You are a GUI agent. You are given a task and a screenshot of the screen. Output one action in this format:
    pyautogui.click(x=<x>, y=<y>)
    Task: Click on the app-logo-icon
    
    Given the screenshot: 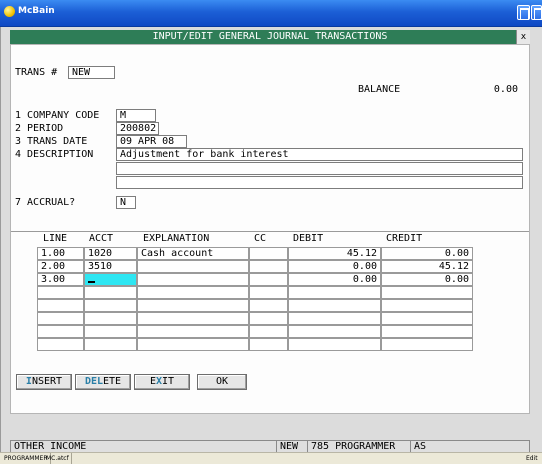 What is the action you would take?
    pyautogui.click(x=9, y=11)
    